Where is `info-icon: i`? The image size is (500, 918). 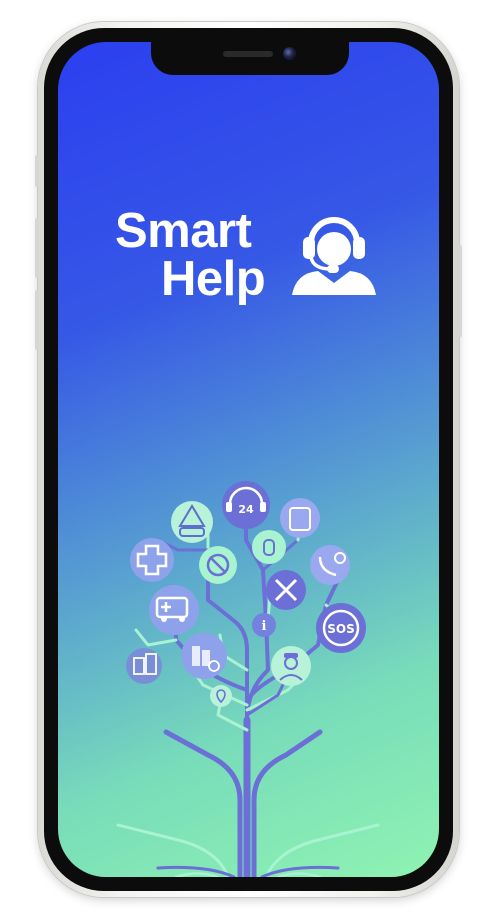
info-icon: i is located at coordinates (264, 625).